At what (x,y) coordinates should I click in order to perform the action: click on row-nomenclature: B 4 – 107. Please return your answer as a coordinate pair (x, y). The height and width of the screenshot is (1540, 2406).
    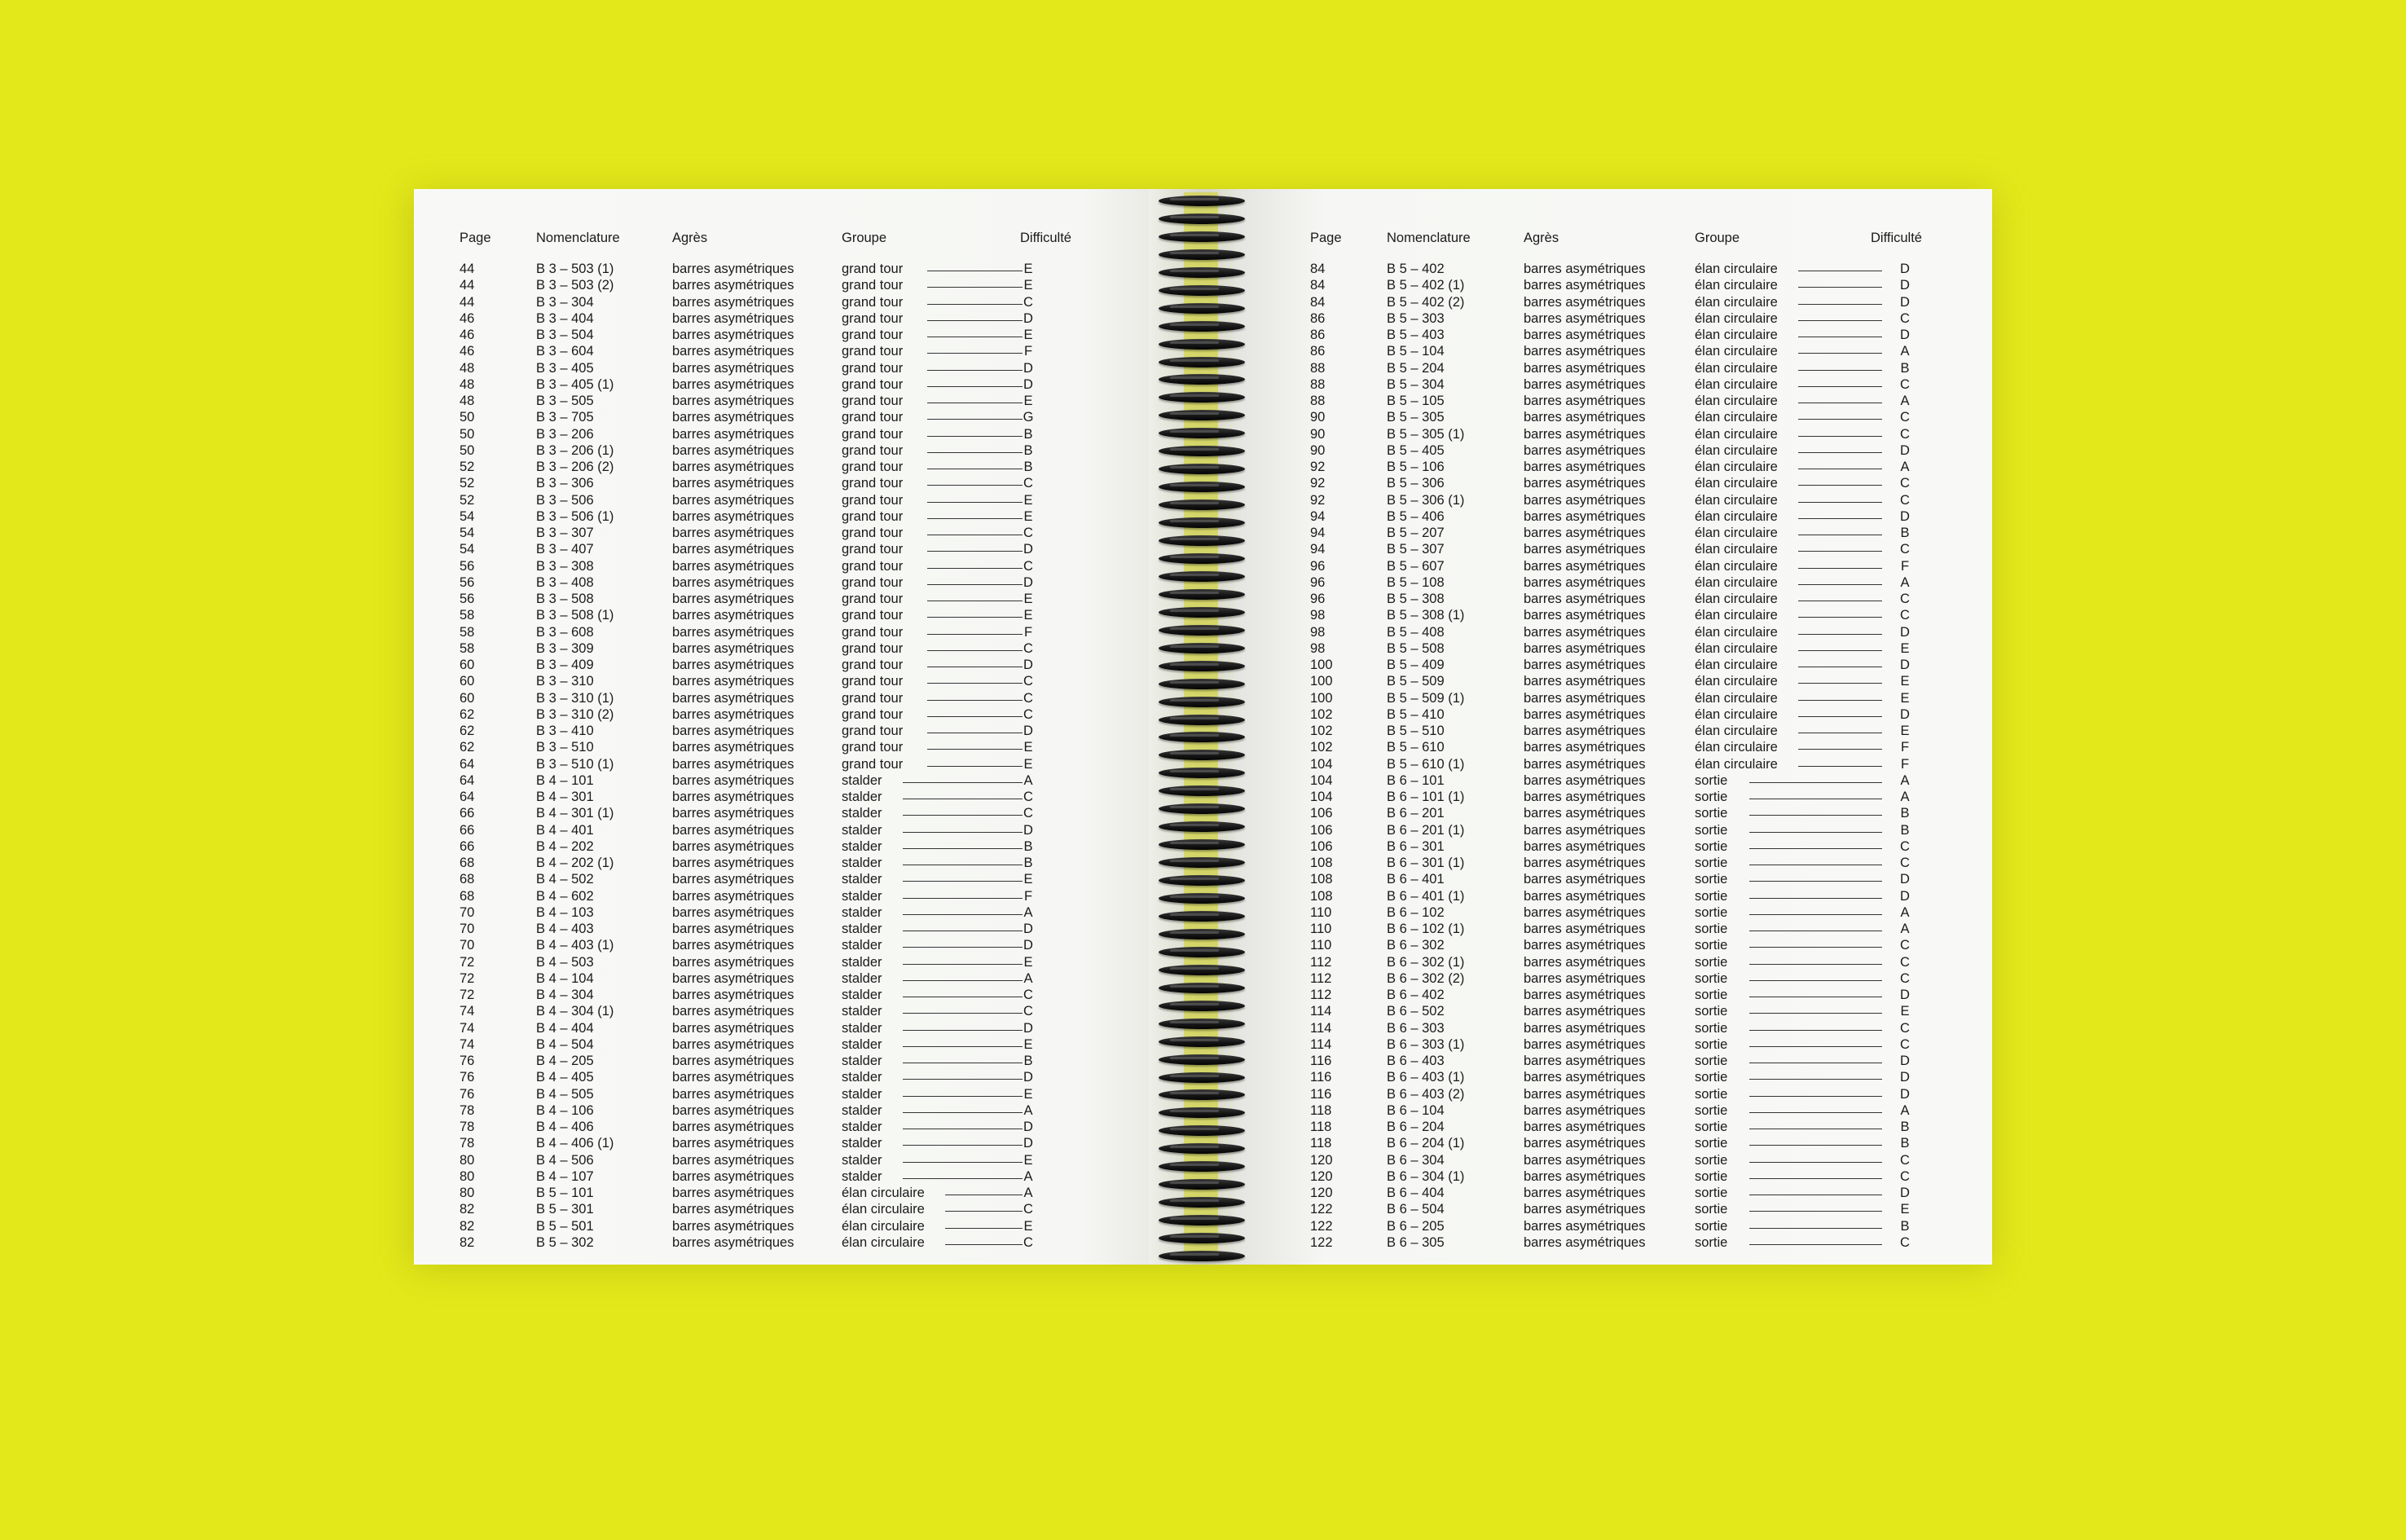
    Looking at the image, I should click on (565, 1176).